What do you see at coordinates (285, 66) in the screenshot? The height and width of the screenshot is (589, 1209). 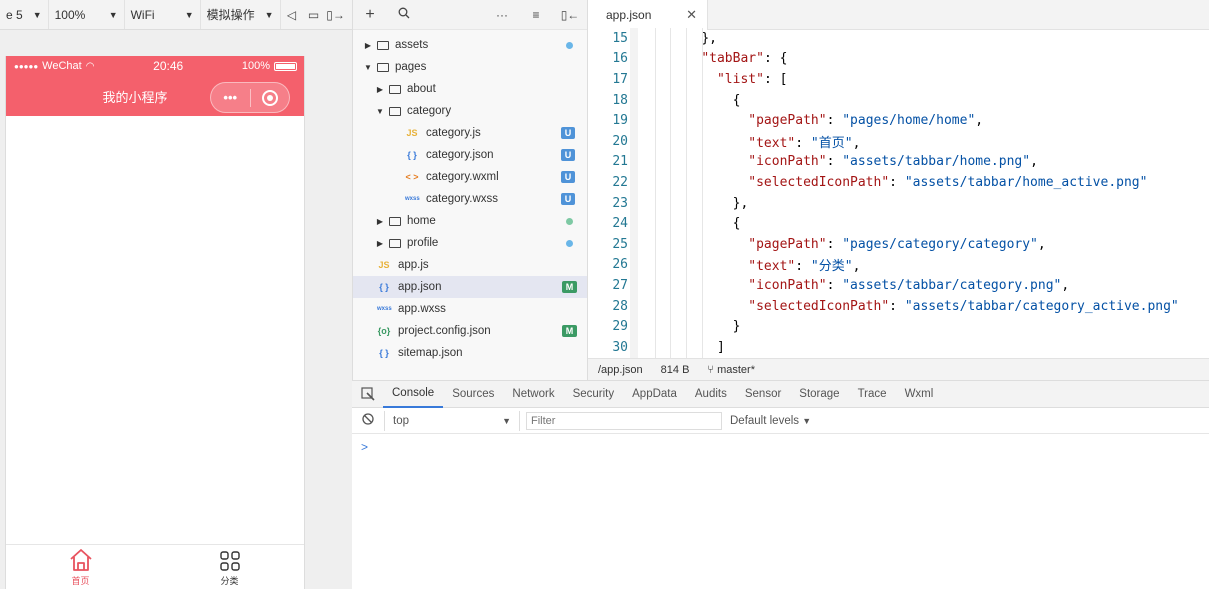 I see `battery-icon` at bounding box center [285, 66].